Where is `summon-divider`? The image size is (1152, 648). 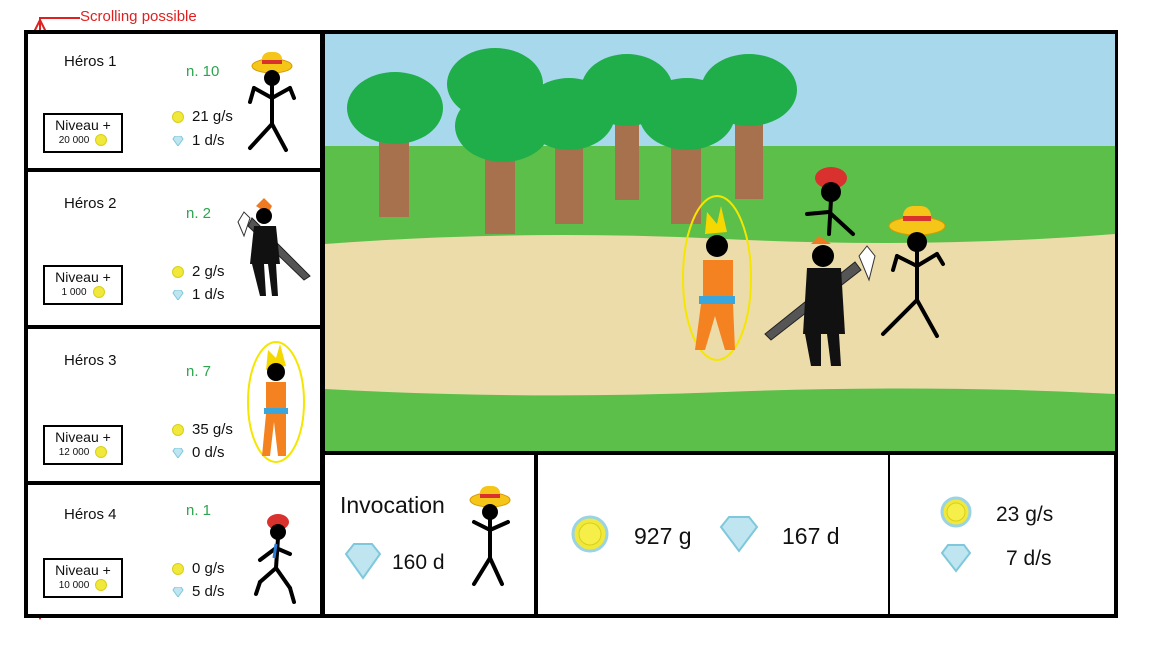 summon-divider is located at coordinates (536, 534).